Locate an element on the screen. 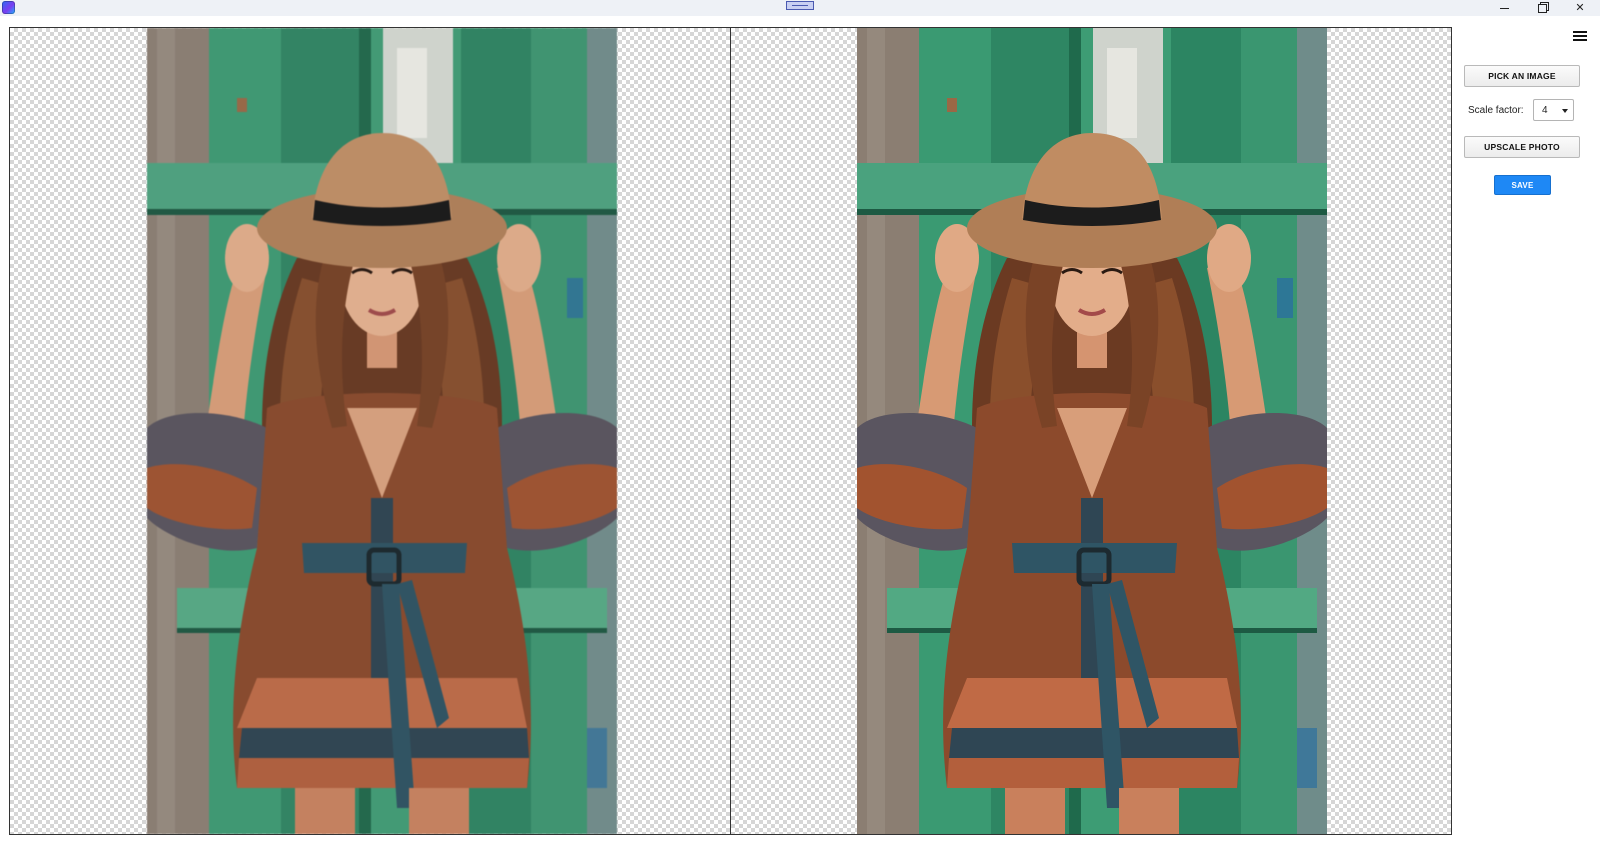 The image size is (1600, 858). close-icon is located at coordinates (1580, 8).